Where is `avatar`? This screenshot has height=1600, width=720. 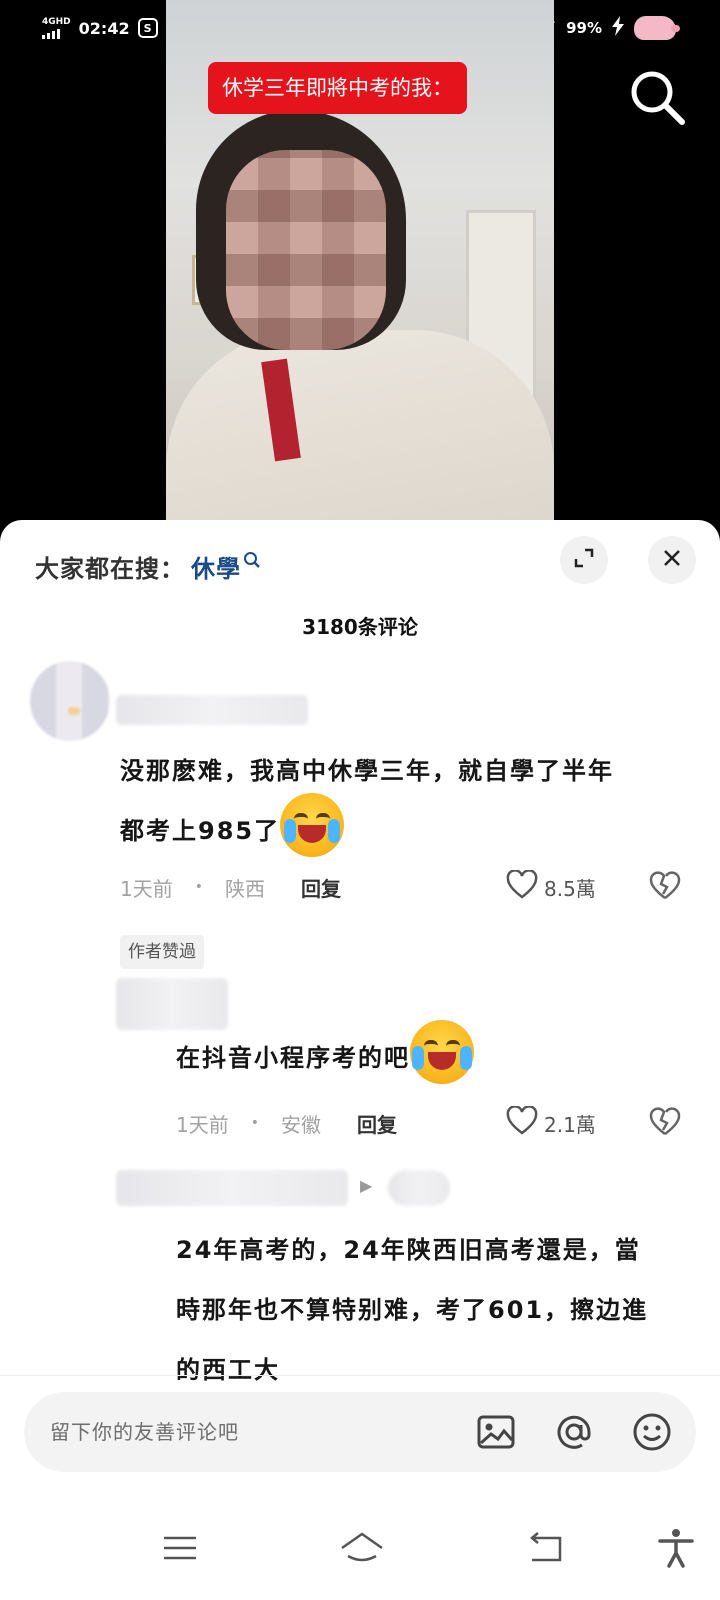 avatar is located at coordinates (70, 701).